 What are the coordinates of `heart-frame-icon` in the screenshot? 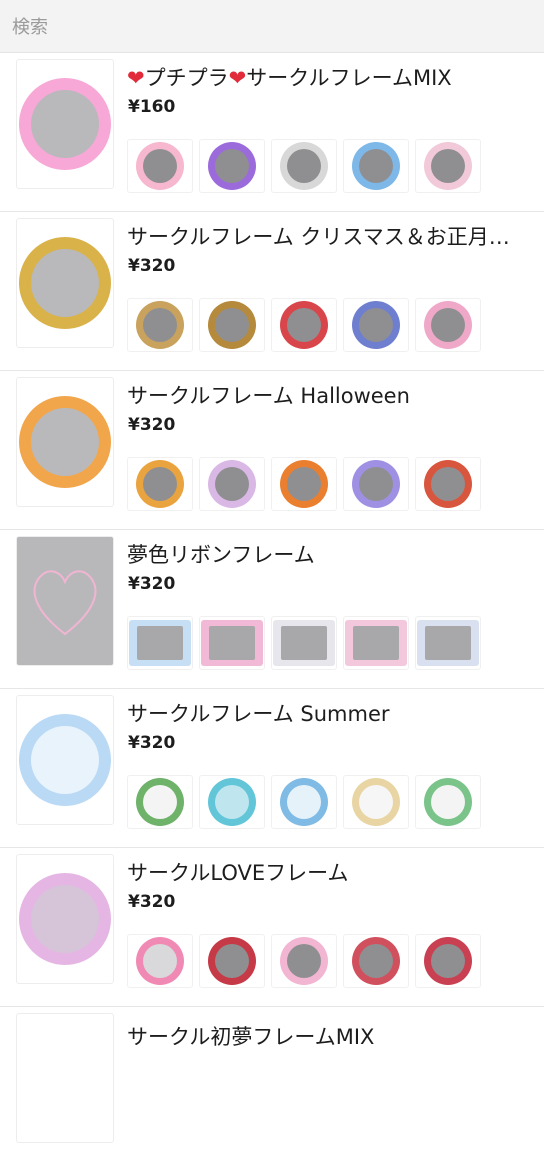 It's located at (65, 603).